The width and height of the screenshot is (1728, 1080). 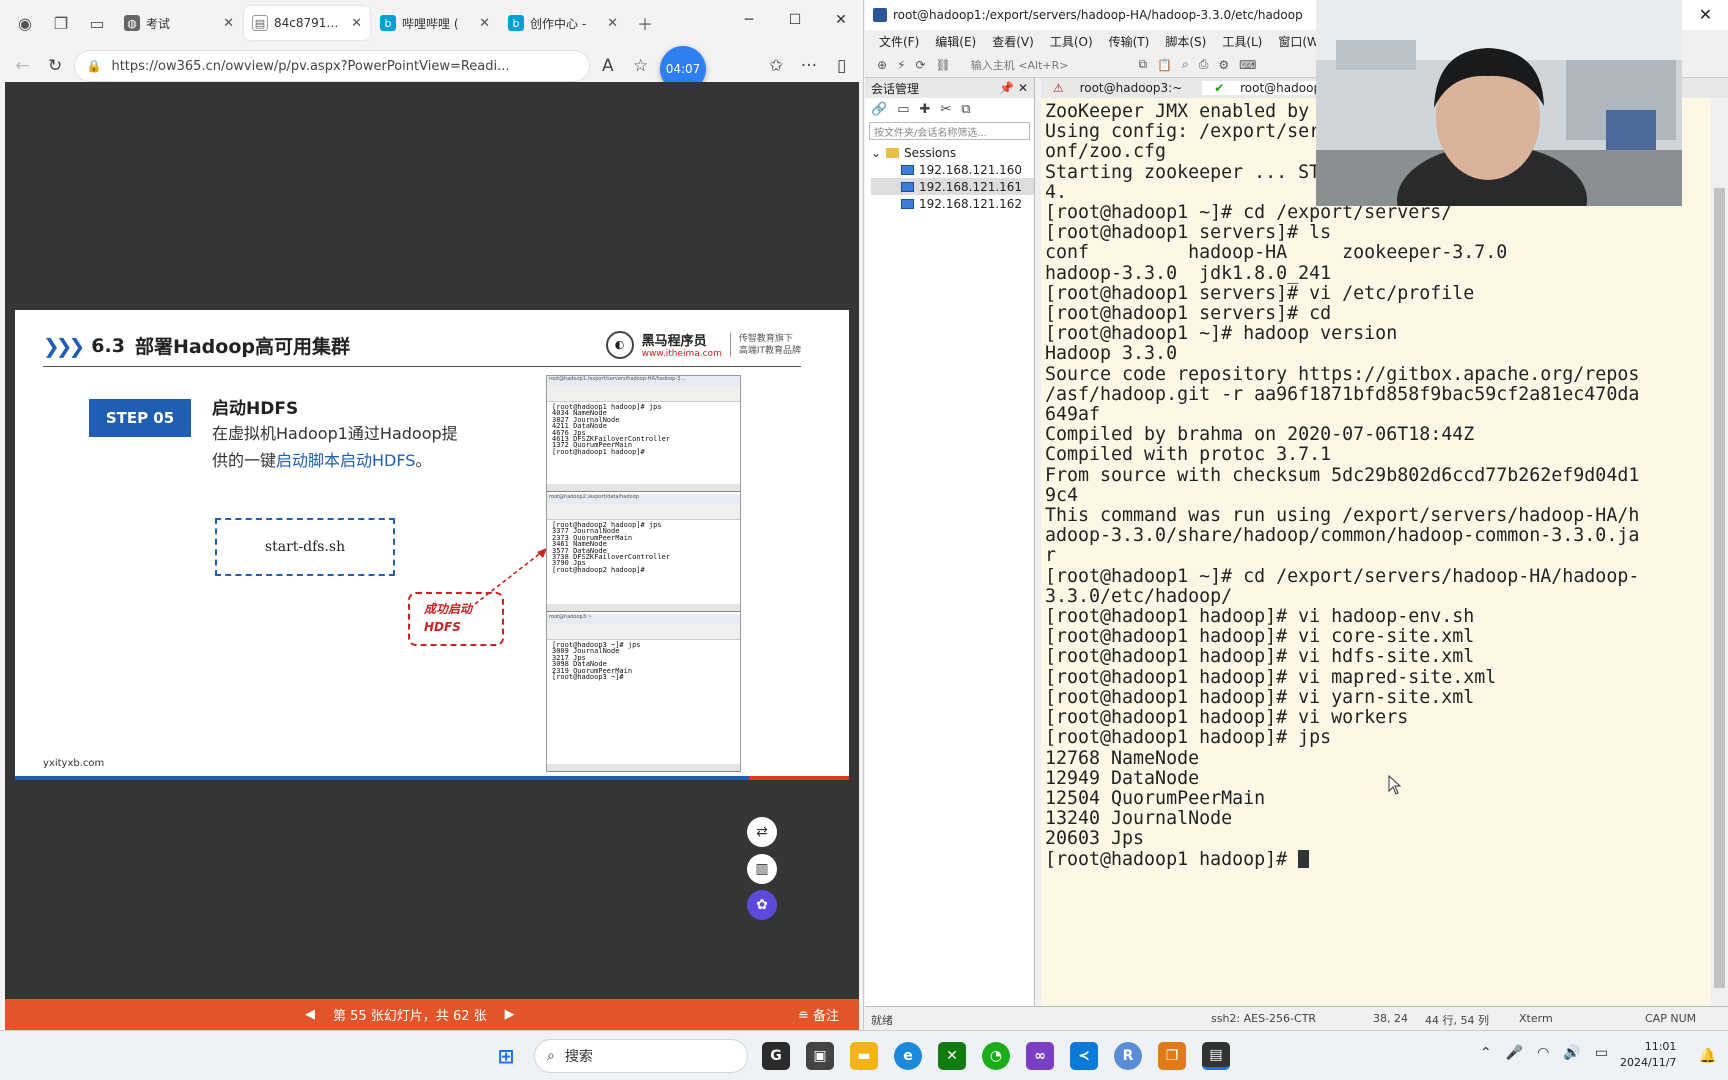 I want to click on keyboard-icon: ⌨, so click(x=1247, y=65).